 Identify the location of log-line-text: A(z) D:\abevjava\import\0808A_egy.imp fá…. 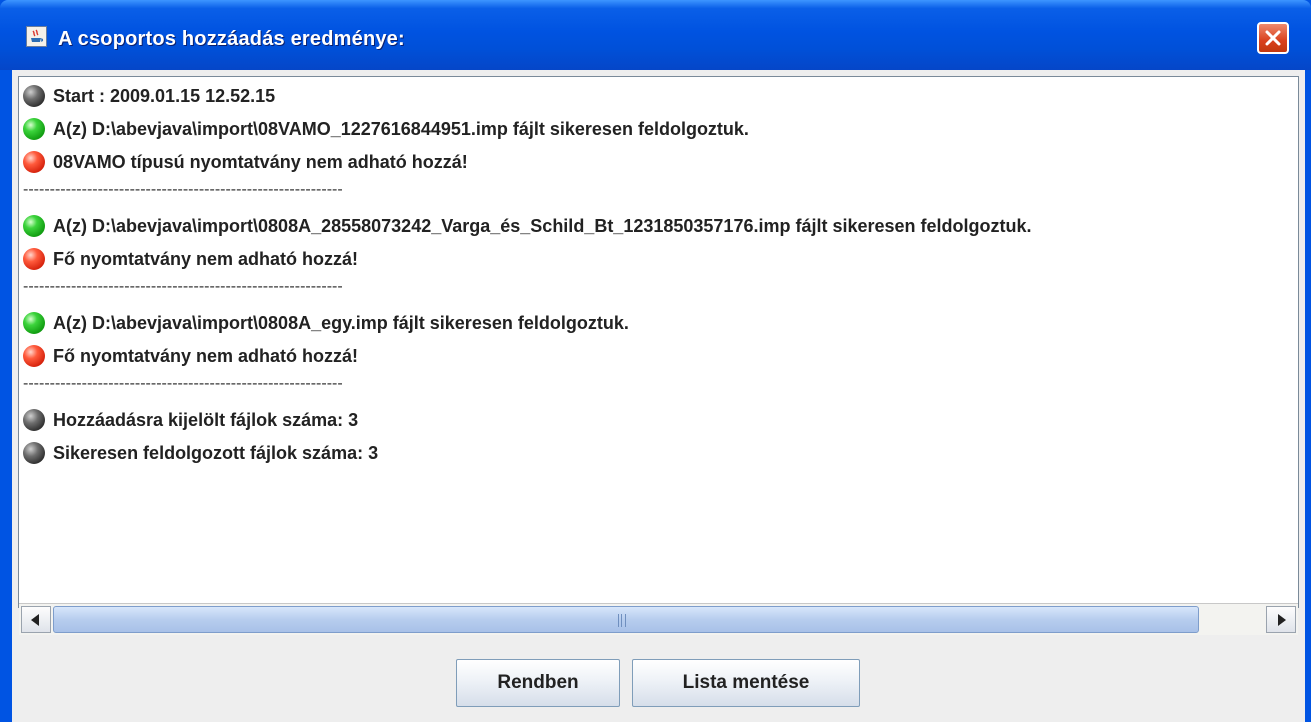
(341, 323).